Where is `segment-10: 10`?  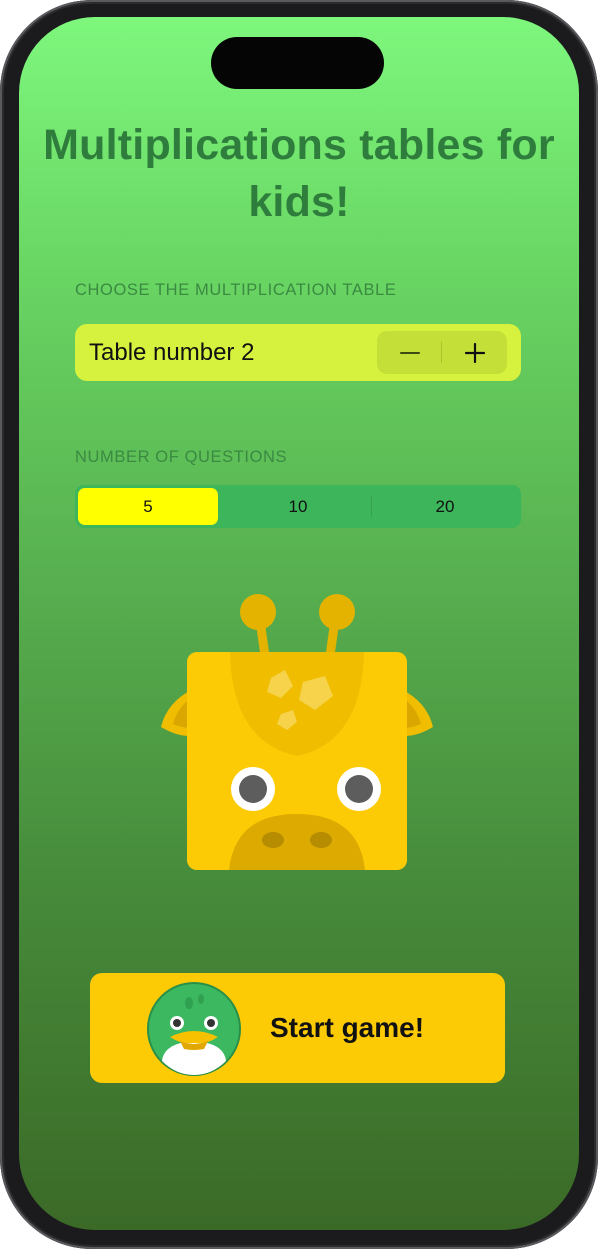
segment-10: 10 is located at coordinates (298, 506).